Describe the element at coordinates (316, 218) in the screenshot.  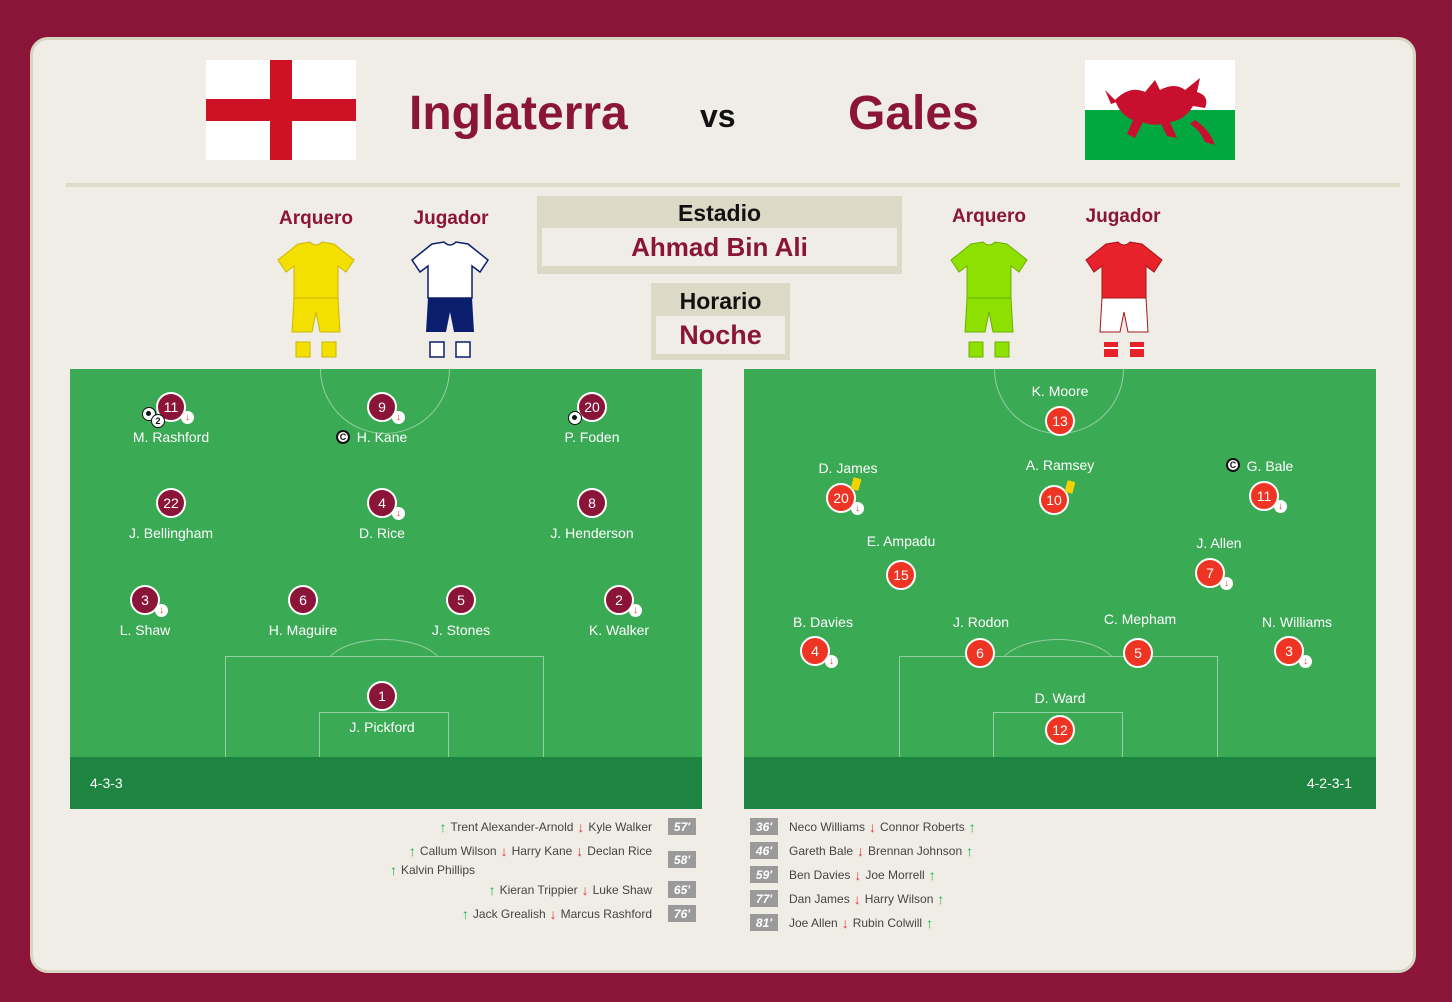
I see `home-gk-kit-label: Arquero` at that location.